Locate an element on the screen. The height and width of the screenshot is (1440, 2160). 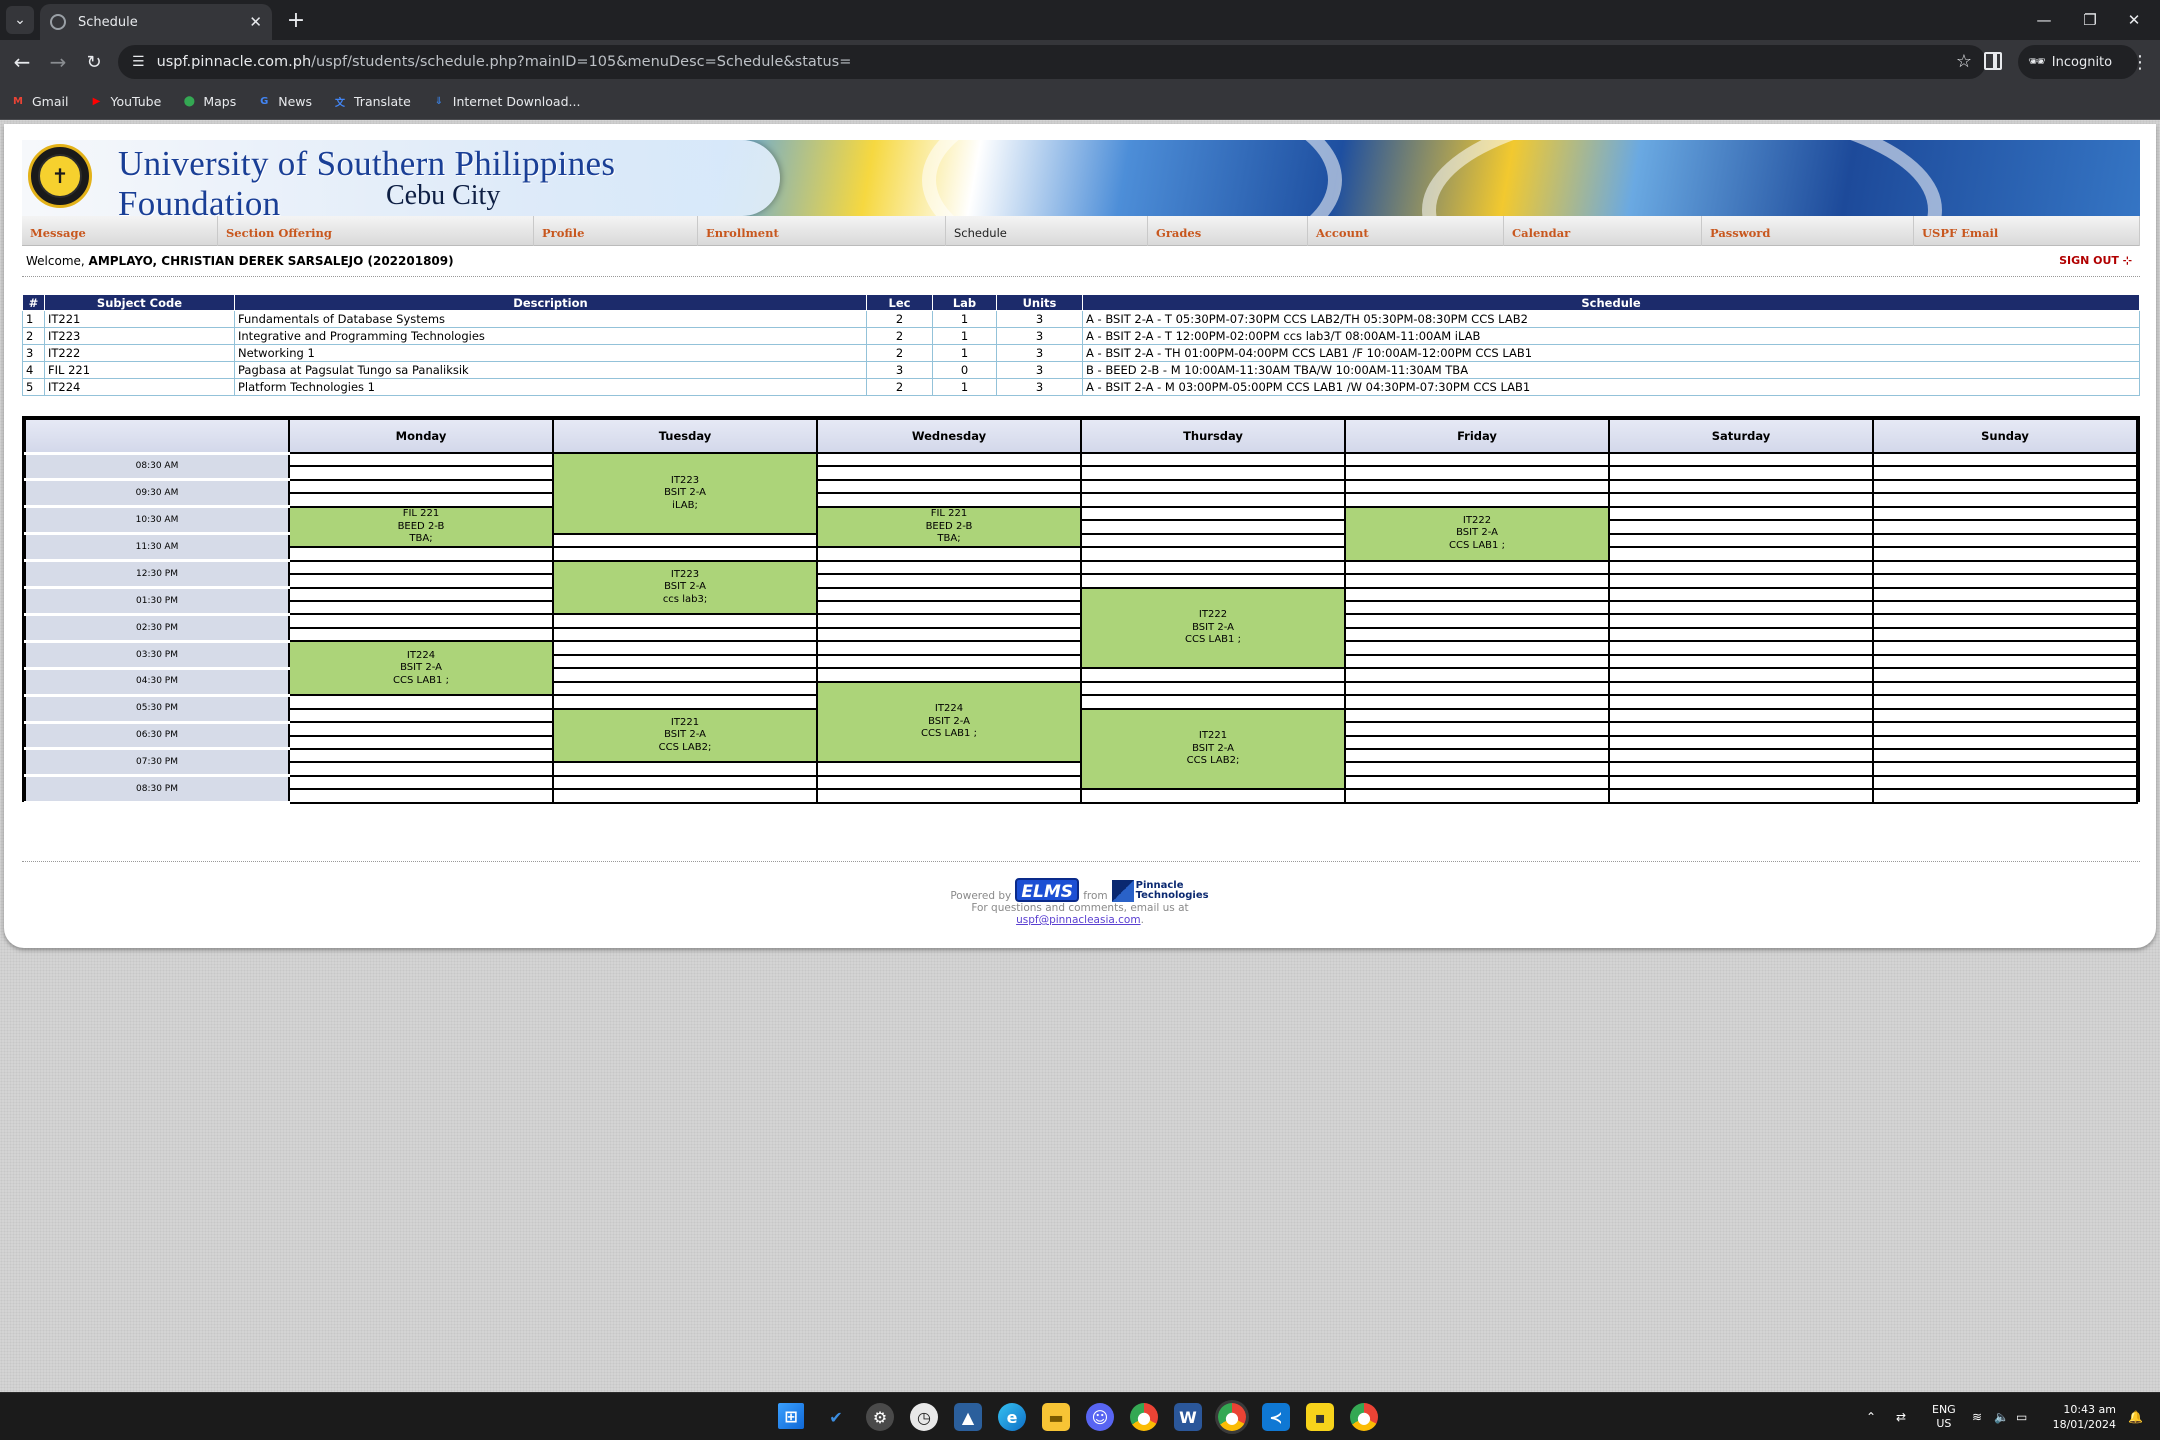
reload-icon: ↻ is located at coordinates (94, 62).